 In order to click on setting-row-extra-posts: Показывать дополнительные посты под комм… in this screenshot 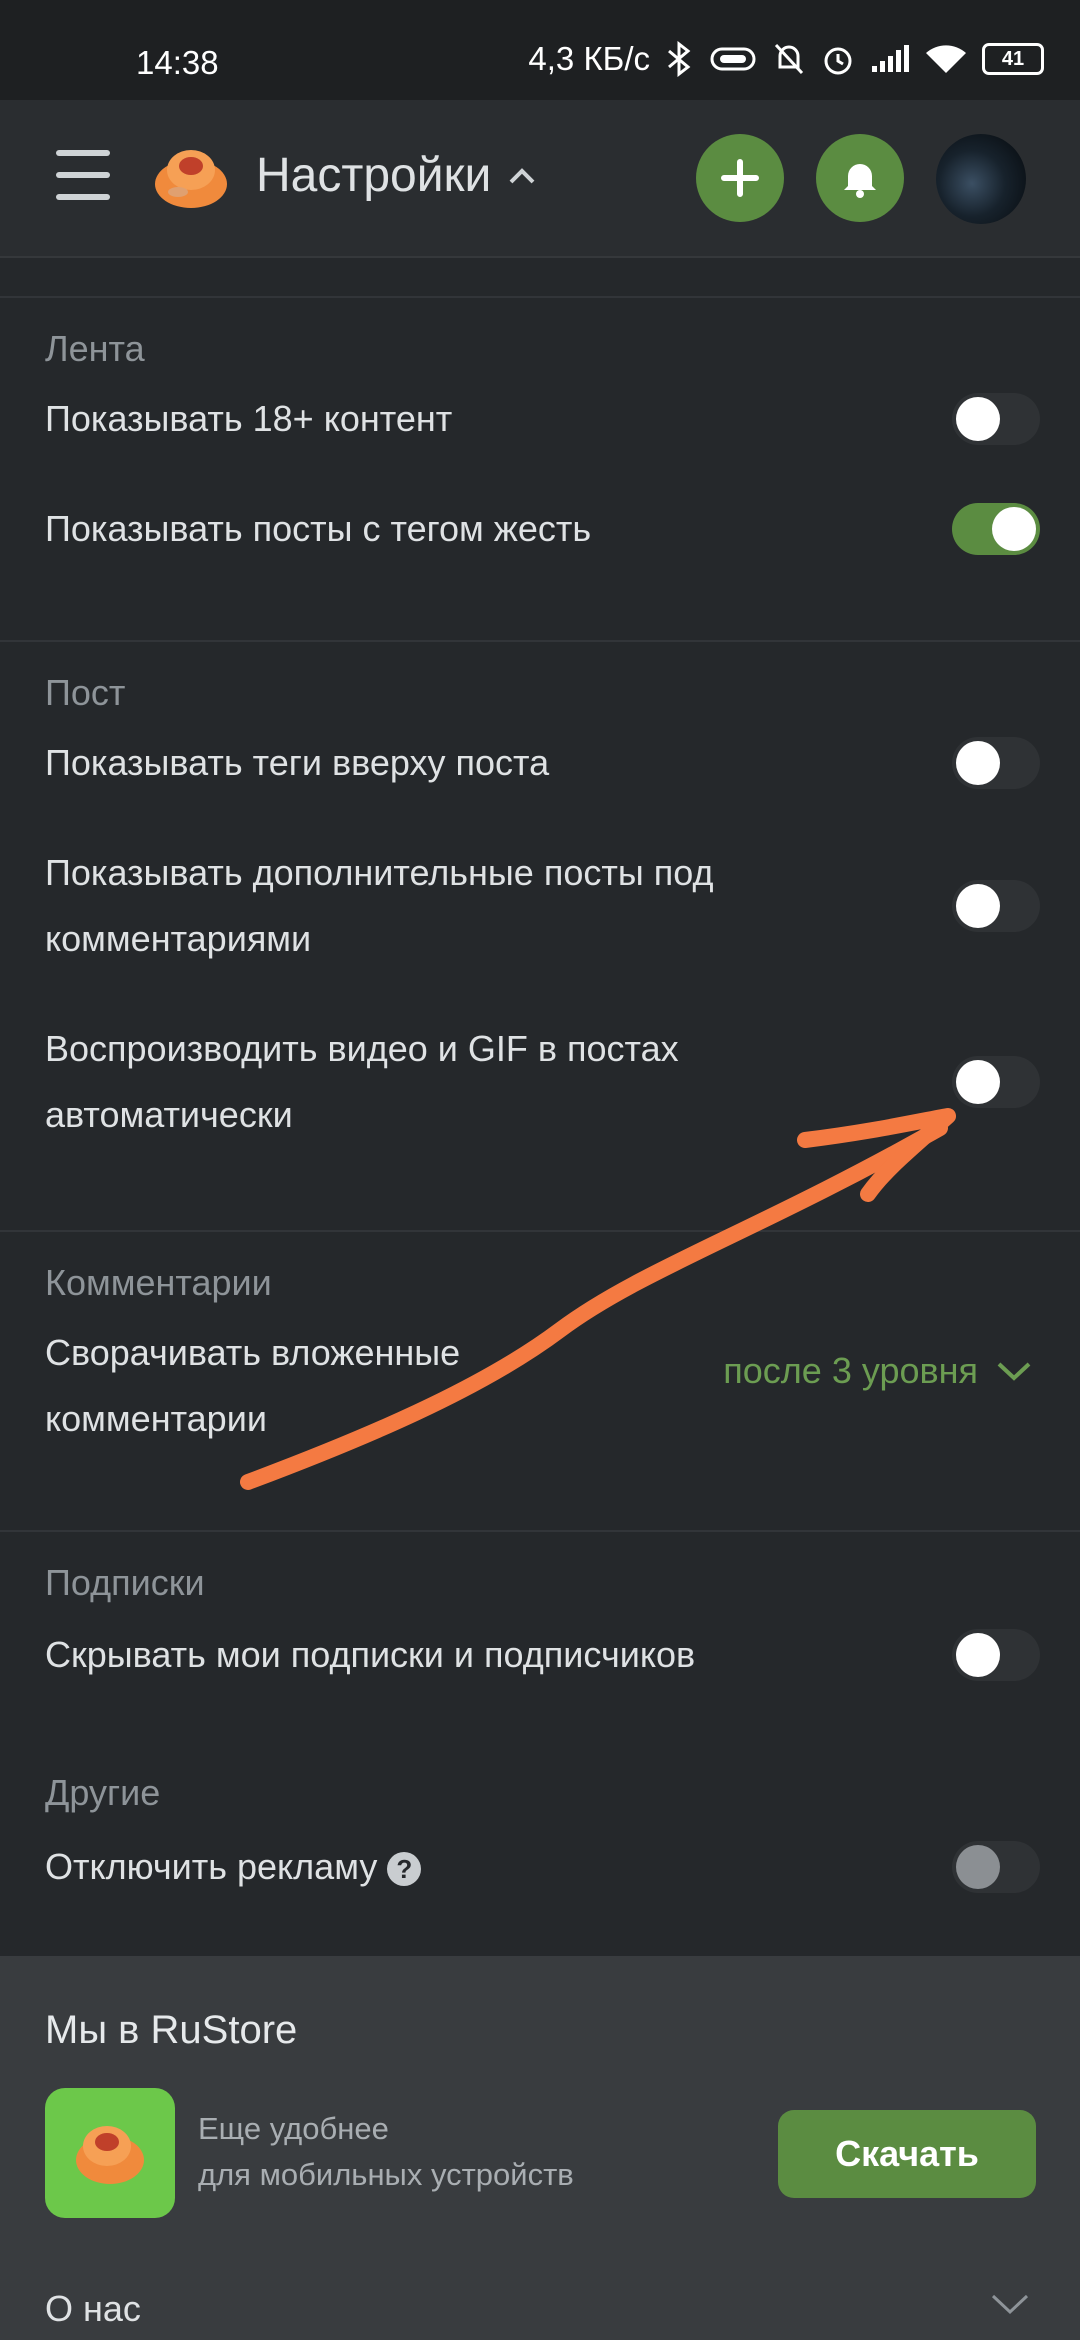, I will do `click(542, 906)`.